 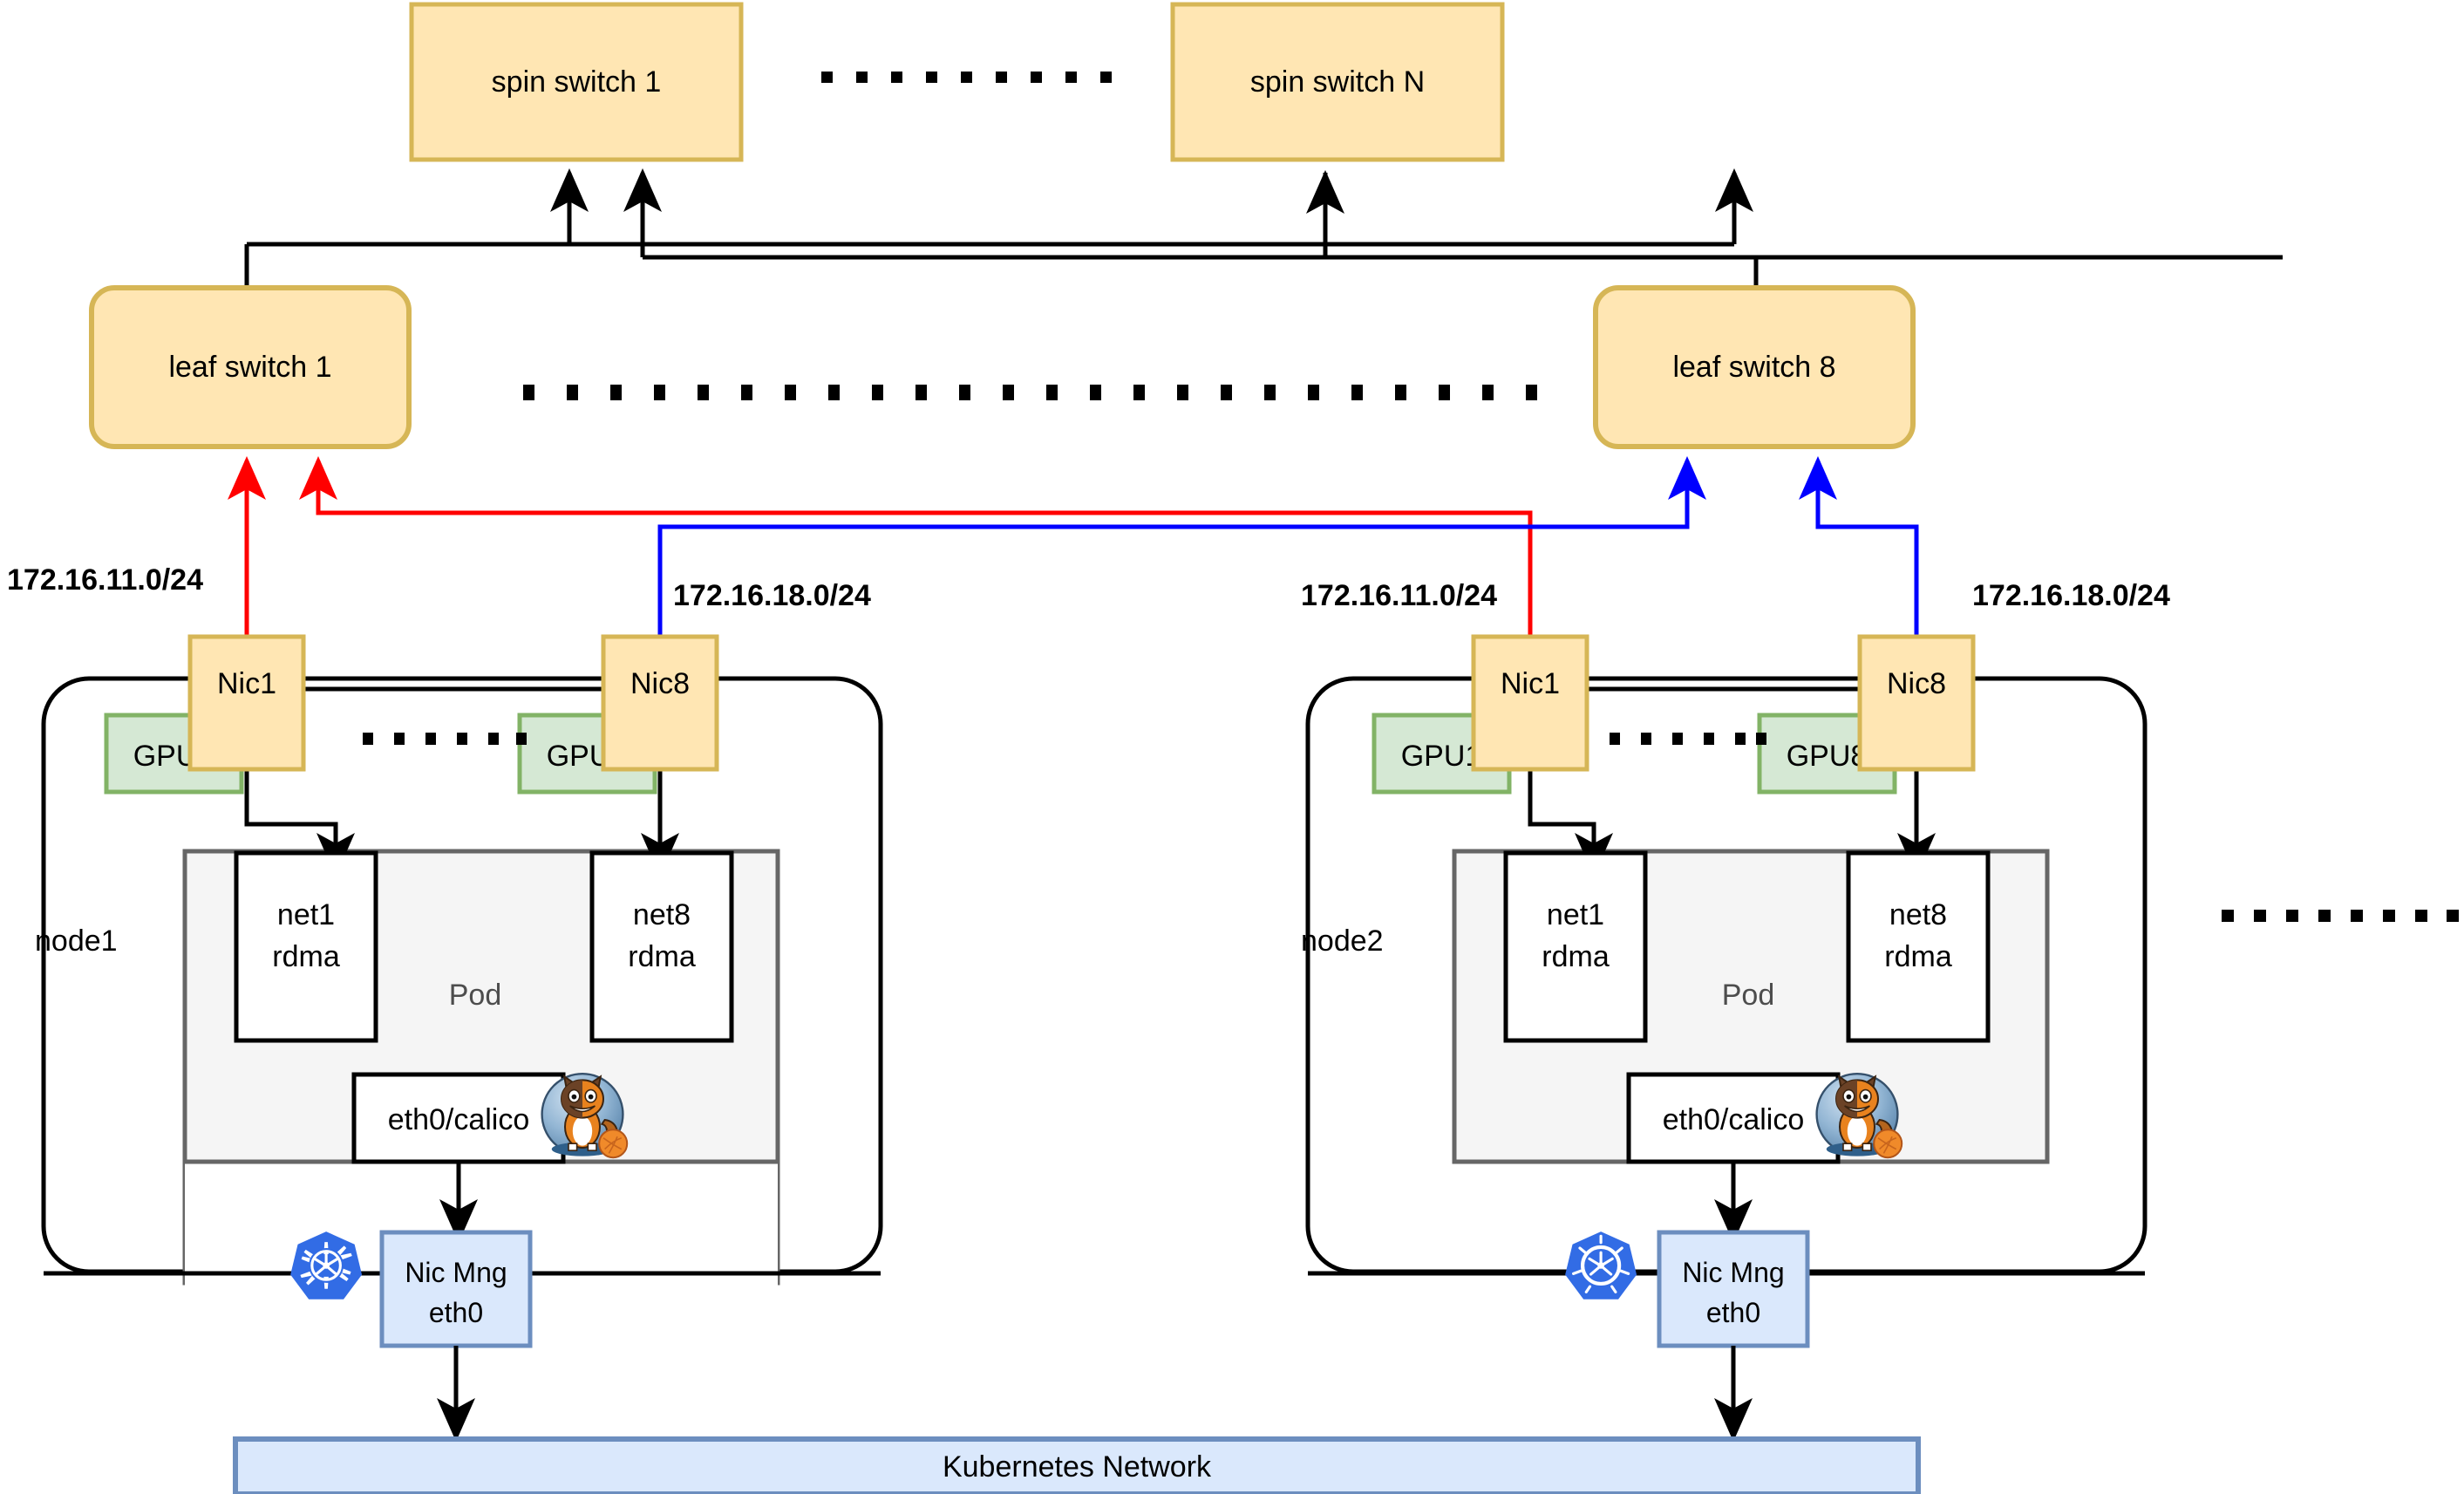 I want to click on spine-switch-1-label: spin switch 1, so click(x=577, y=82).